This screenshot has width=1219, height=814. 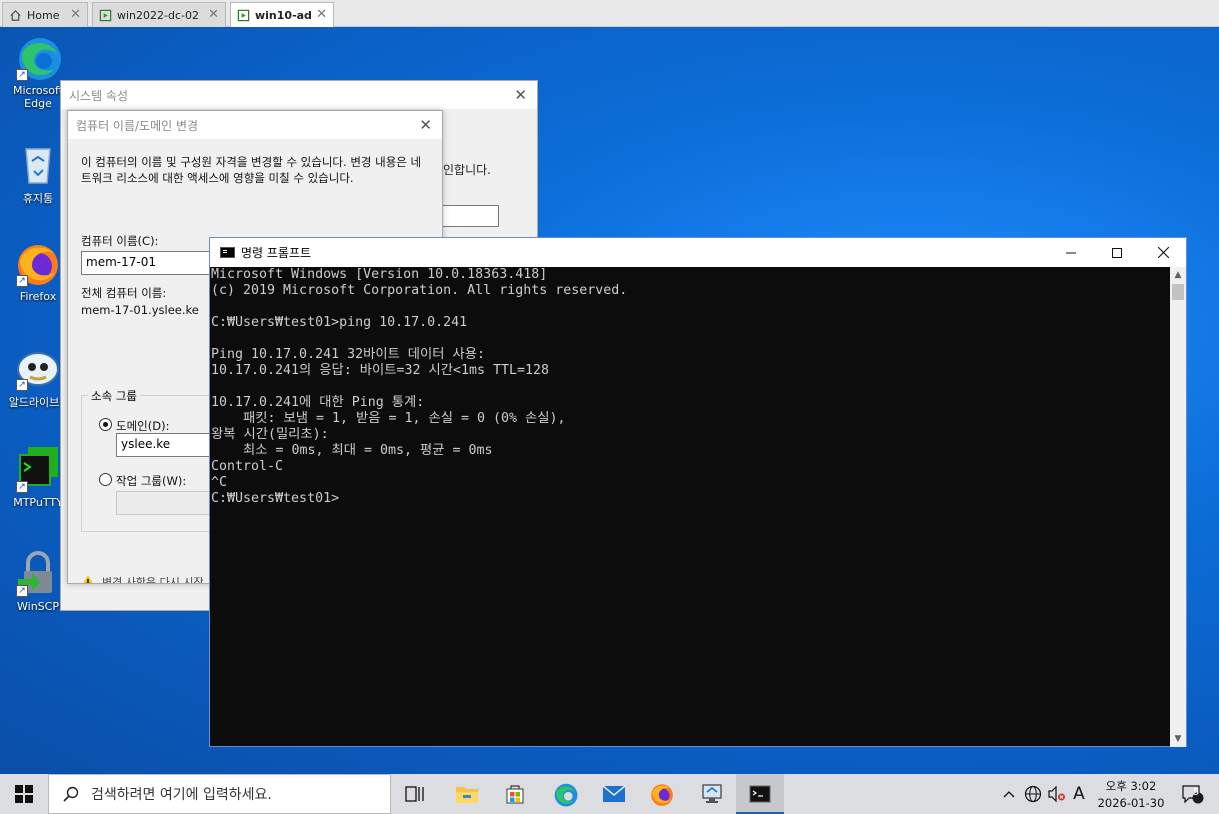 I want to click on winscp-icon: ↗, so click(x=38, y=573).